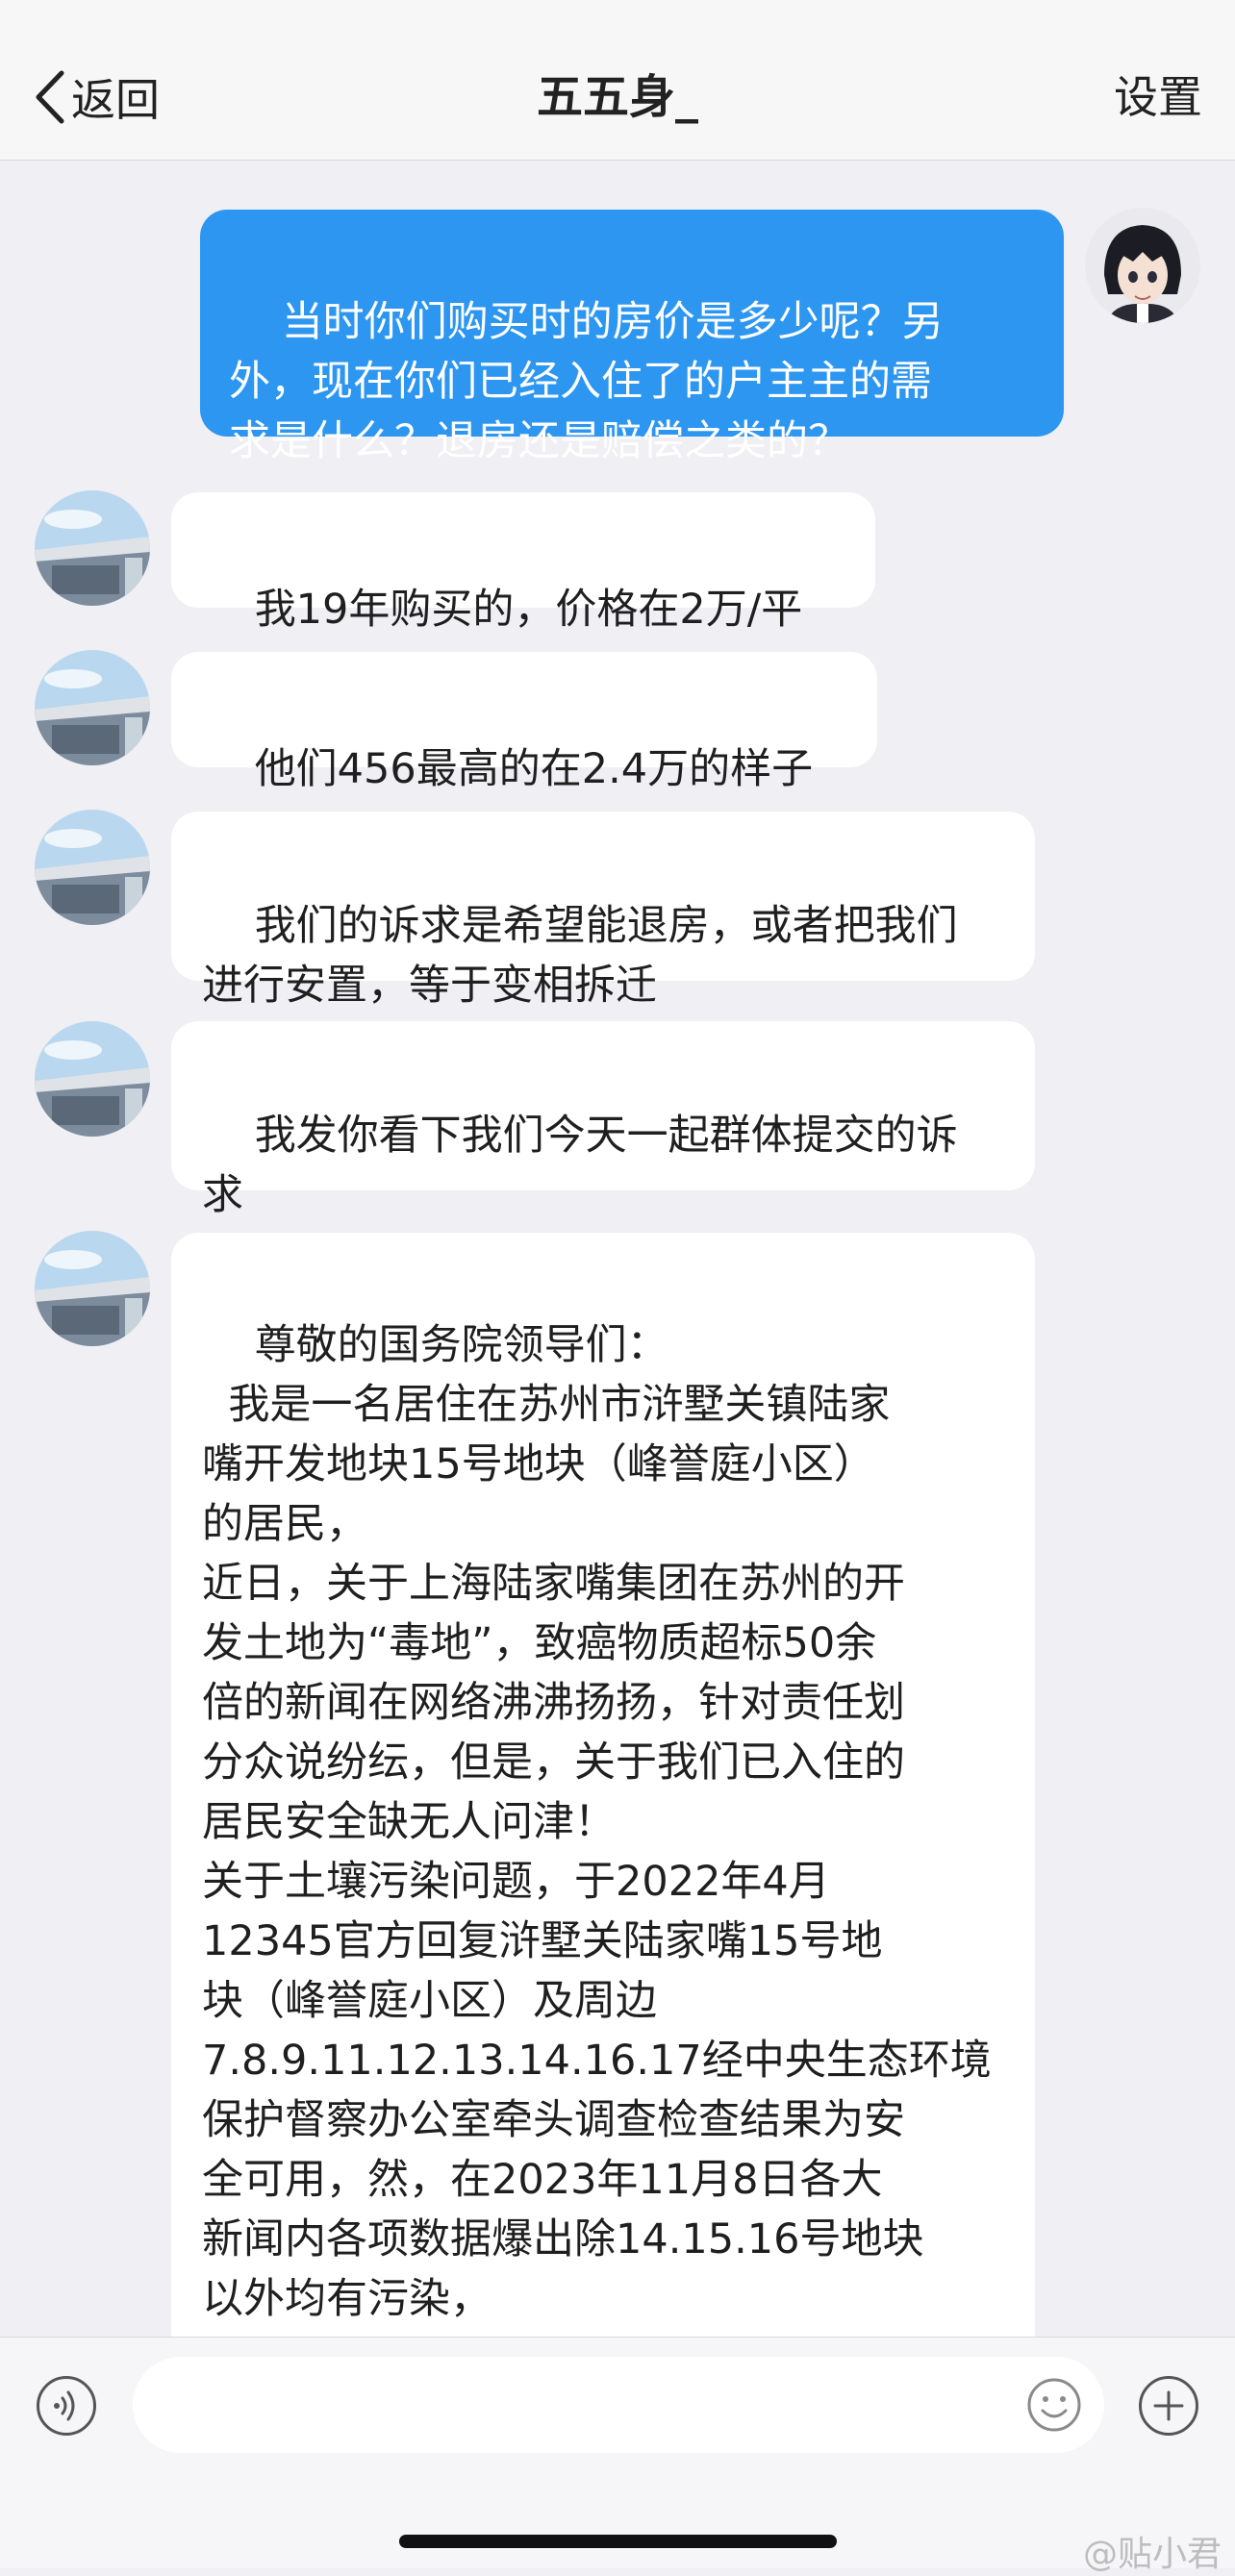 Image resolution: width=1235 pixels, height=2576 pixels. What do you see at coordinates (1054, 2405) in the screenshot?
I see `emoji-icon` at bounding box center [1054, 2405].